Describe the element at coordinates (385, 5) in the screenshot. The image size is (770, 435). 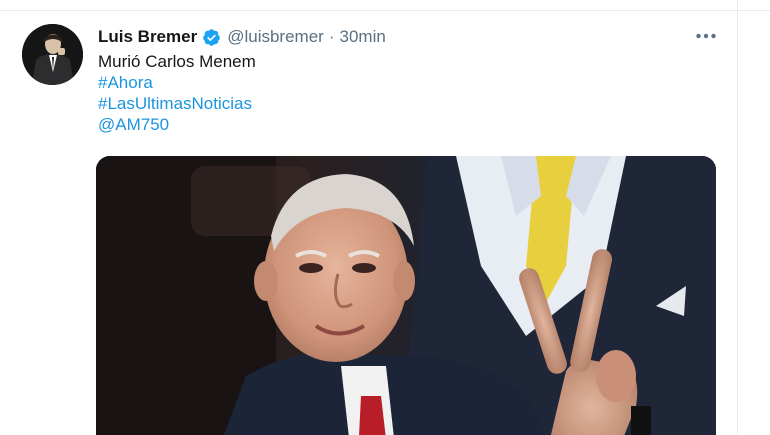
I see `top-divider` at that location.